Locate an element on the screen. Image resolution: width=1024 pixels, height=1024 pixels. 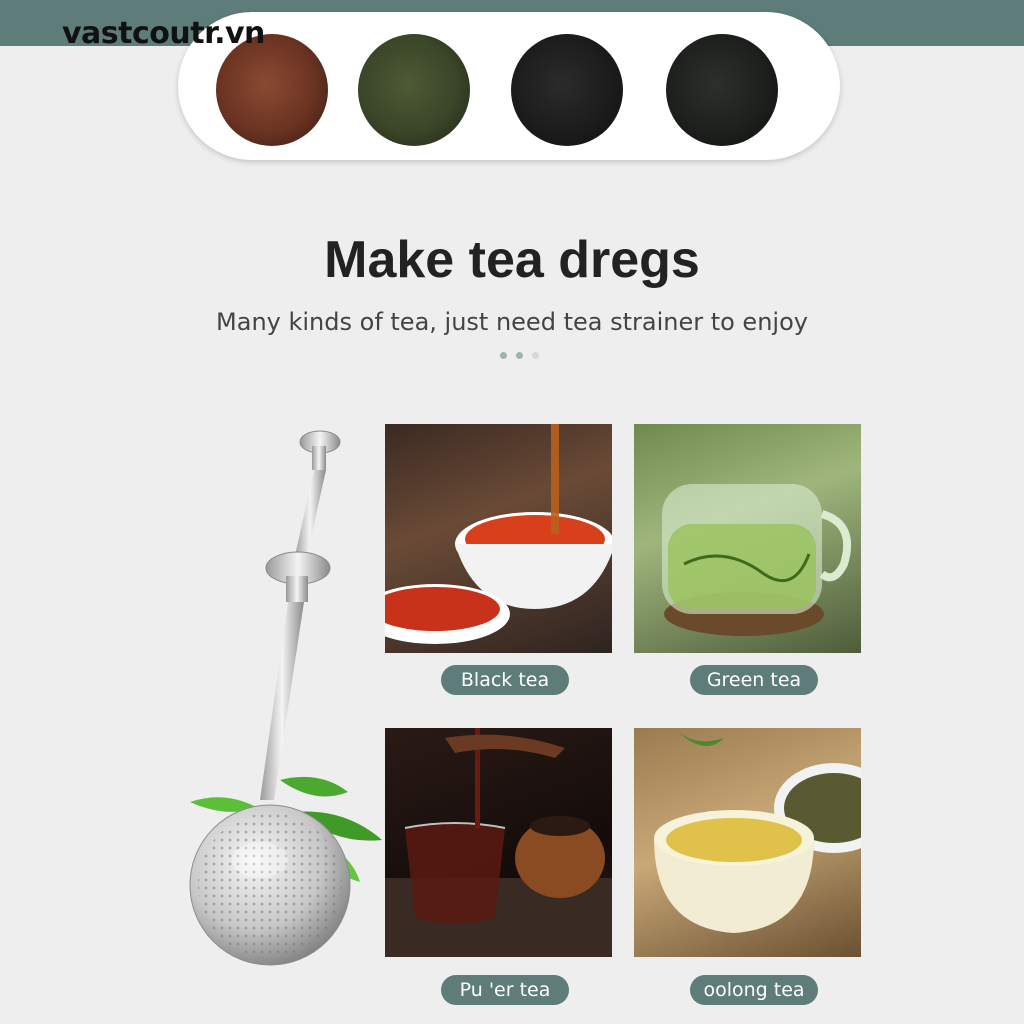
carousel-dots is located at coordinates (519, 355).